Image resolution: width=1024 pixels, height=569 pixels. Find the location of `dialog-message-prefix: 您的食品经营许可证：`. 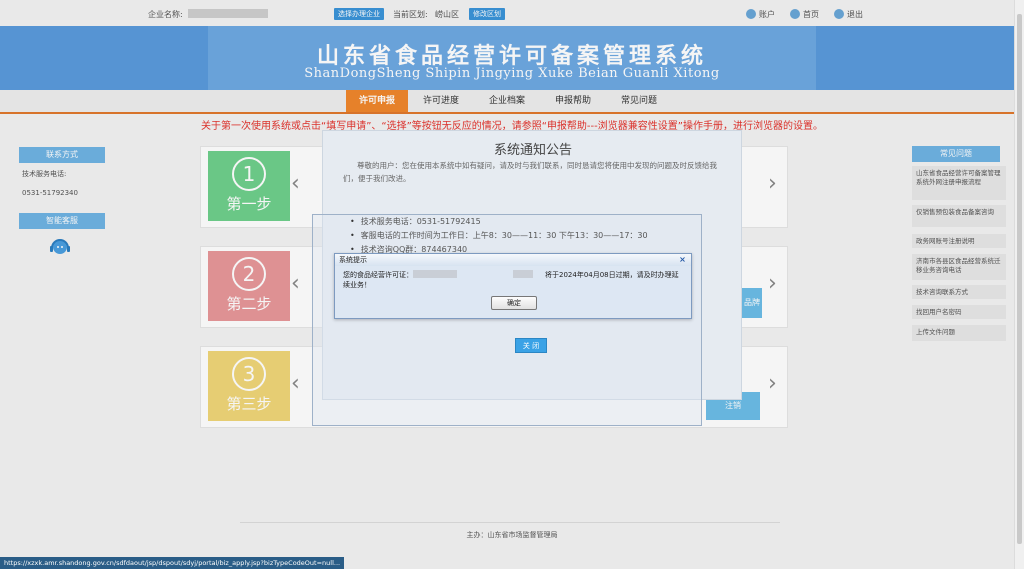

dialog-message-prefix: 您的食品经营许可证： is located at coordinates (378, 275).